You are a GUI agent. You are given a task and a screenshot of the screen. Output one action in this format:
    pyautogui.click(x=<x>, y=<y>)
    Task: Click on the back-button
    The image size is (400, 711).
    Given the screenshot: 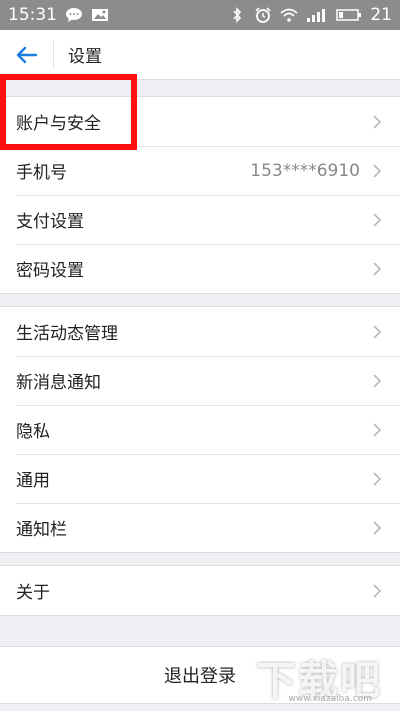 What is the action you would take?
    pyautogui.click(x=27, y=54)
    